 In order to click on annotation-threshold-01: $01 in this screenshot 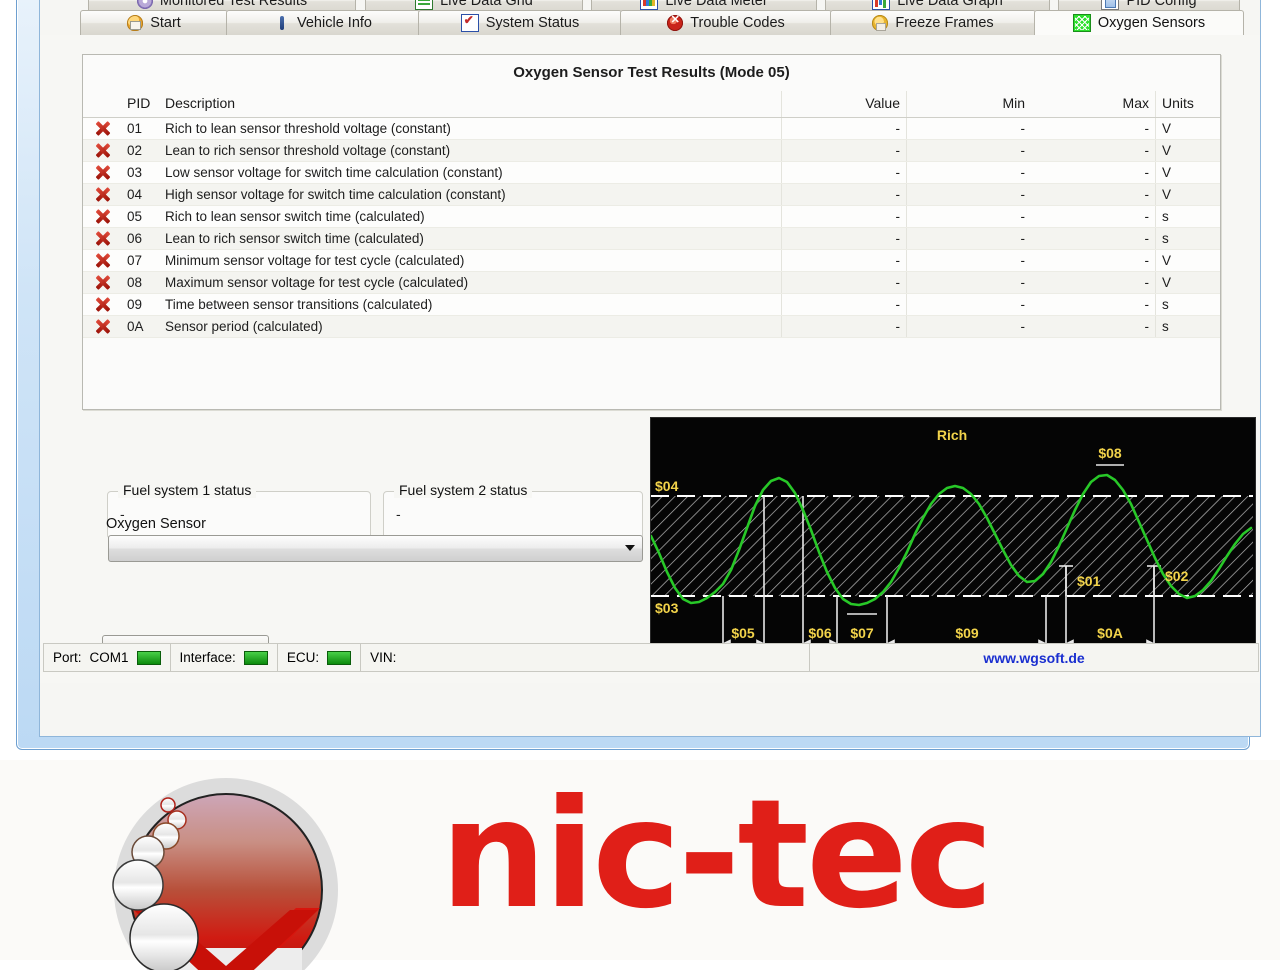, I will do `click(1089, 581)`.